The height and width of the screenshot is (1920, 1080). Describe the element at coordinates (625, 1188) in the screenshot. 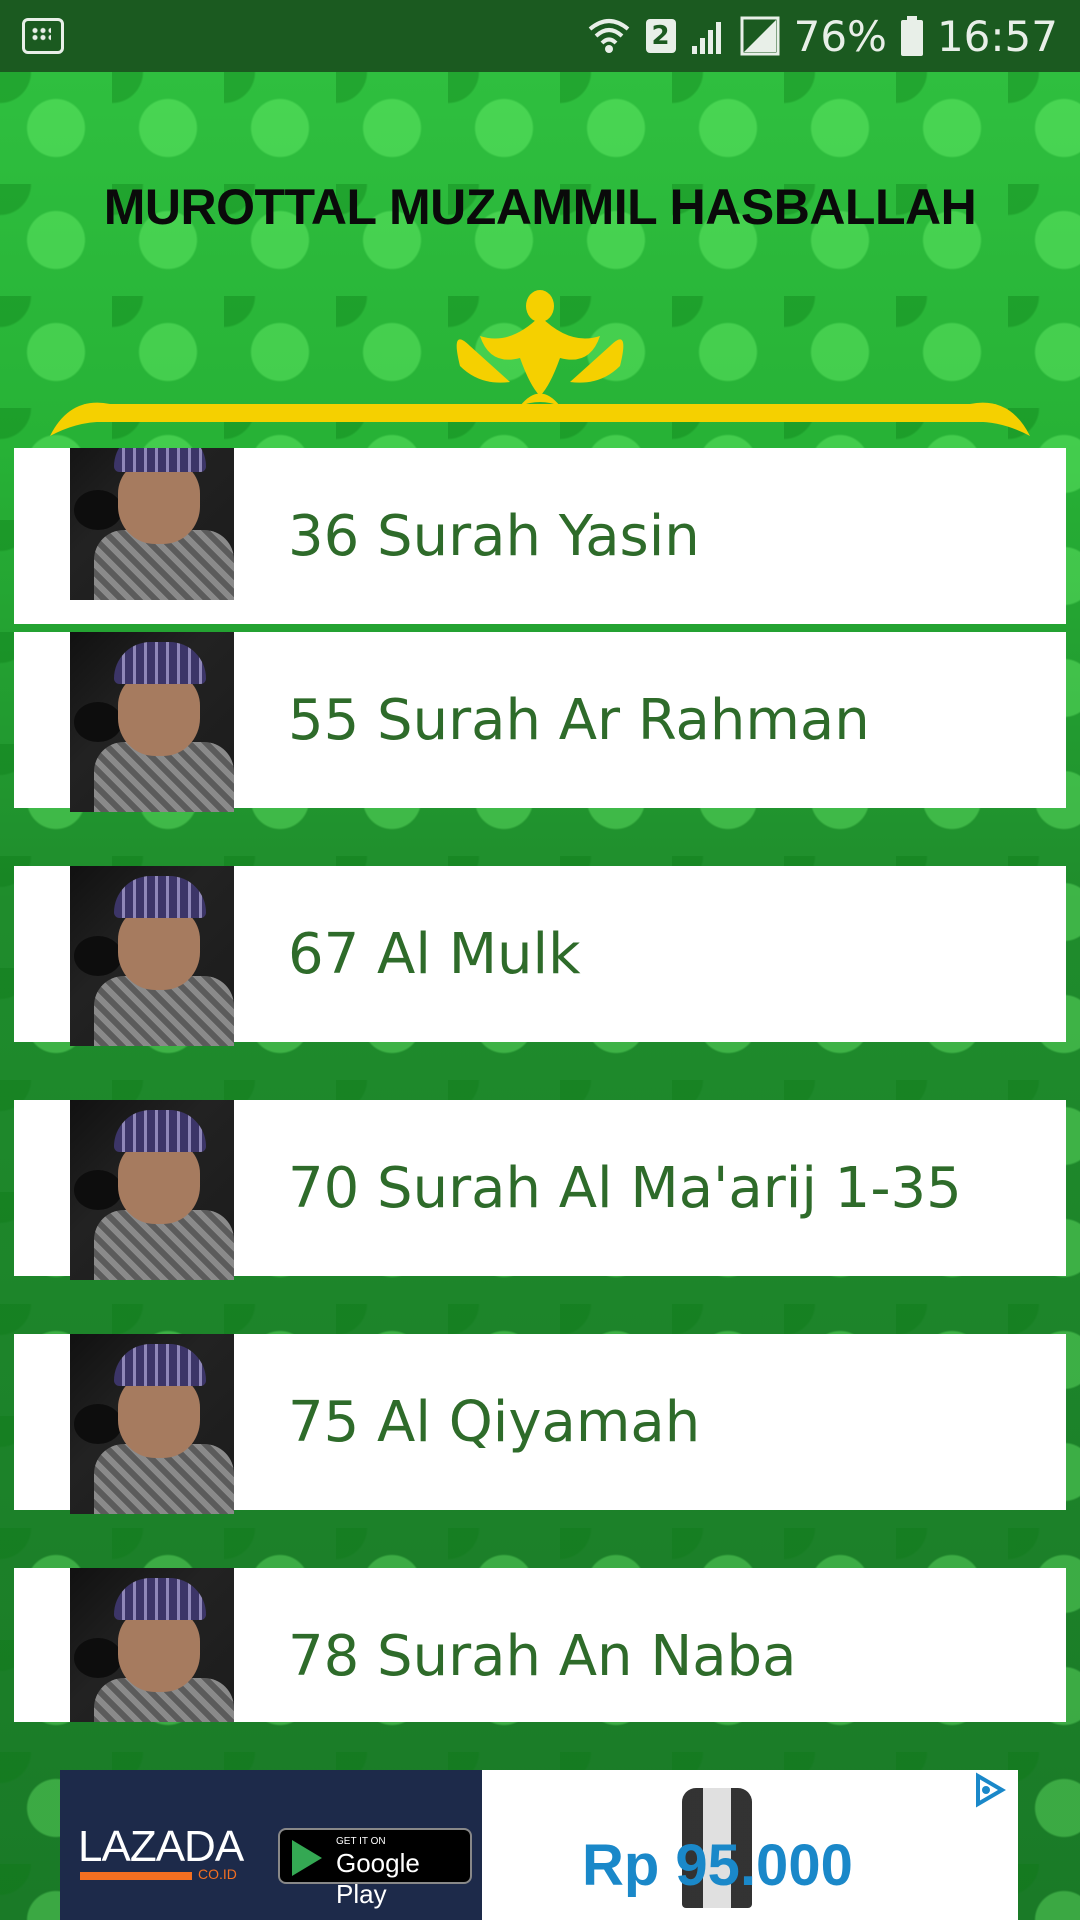

I see `list-item-label: 70 Surah Al Ma'arij 1-35` at that location.